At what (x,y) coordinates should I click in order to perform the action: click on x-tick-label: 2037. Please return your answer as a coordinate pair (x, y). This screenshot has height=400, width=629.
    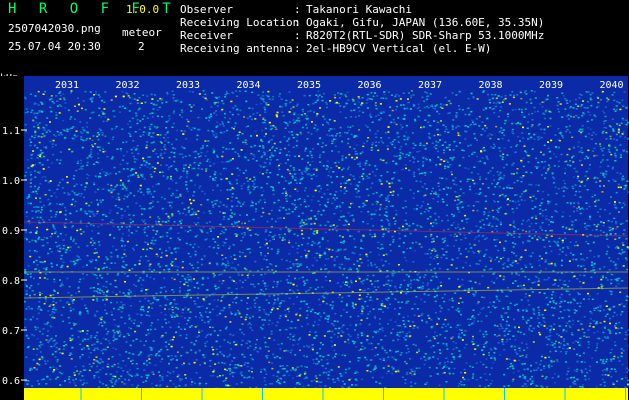
    Looking at the image, I should click on (430, 85).